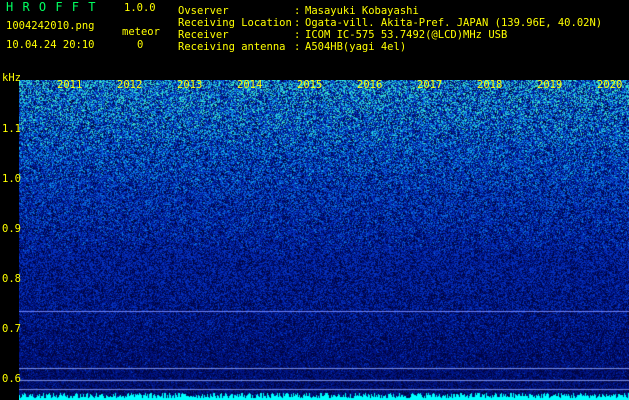 The image size is (629, 400). Describe the element at coordinates (430, 85) in the screenshot. I see `time-label: 2017` at that location.